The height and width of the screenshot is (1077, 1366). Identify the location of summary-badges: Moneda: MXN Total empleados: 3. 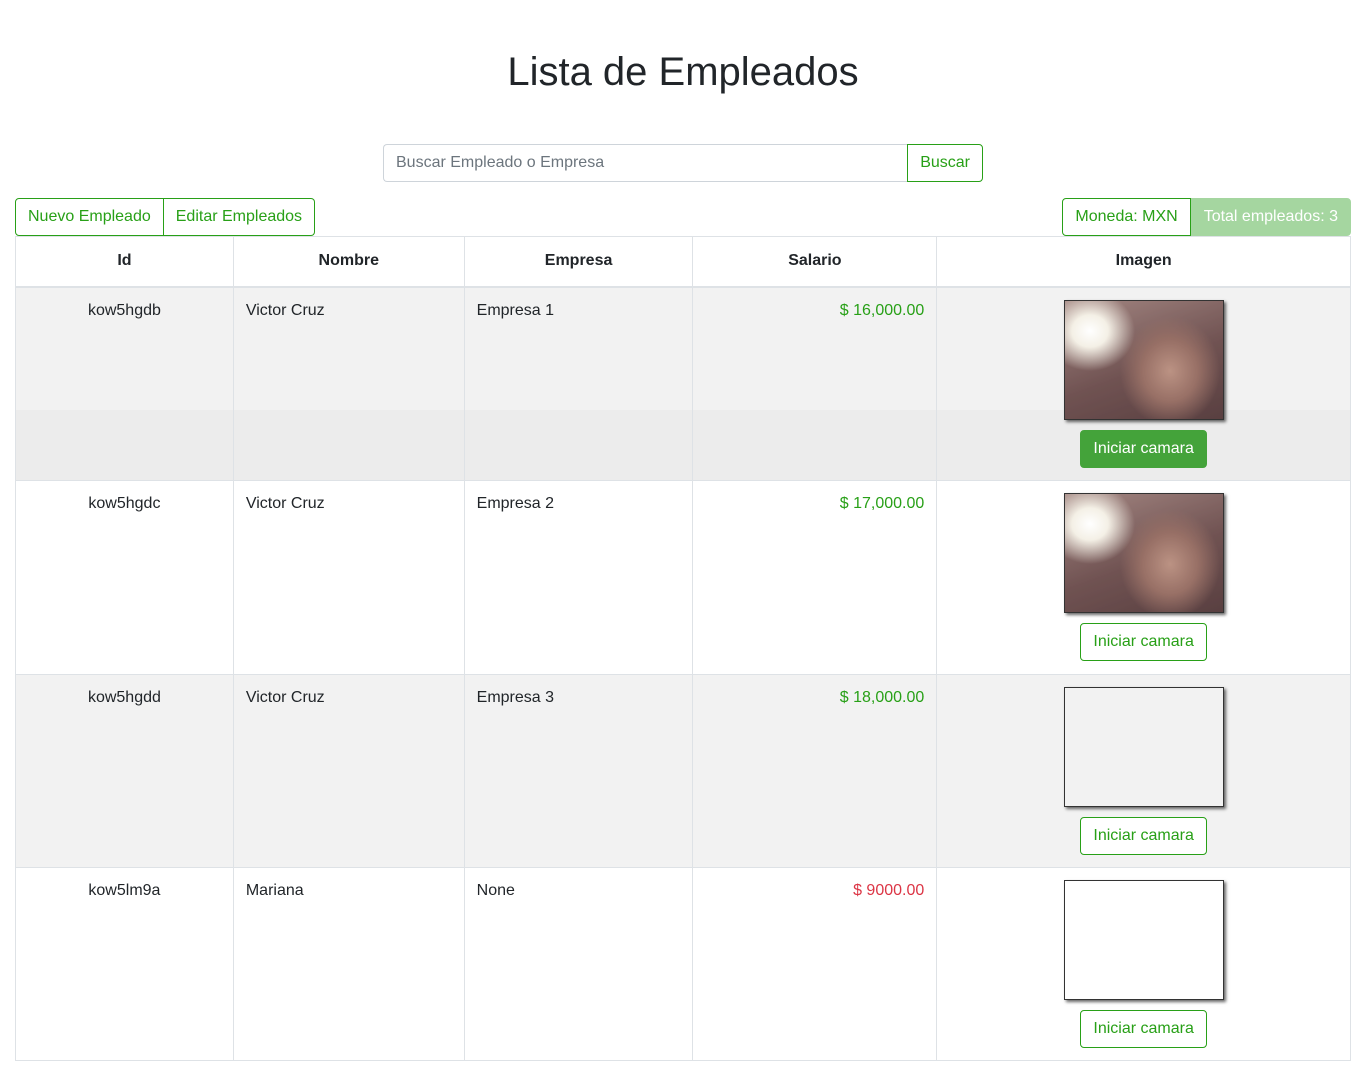
(1206, 217).